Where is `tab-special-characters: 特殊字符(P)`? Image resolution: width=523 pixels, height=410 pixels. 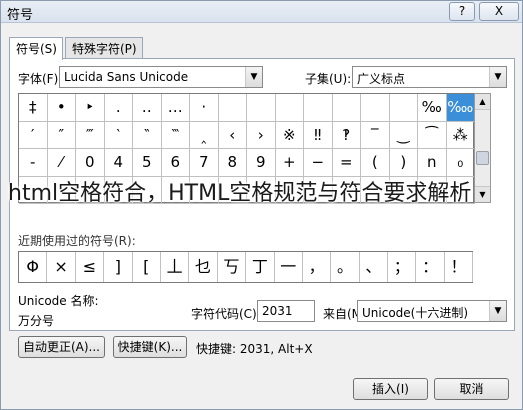 tab-special-characters: 特殊字符(P) is located at coordinates (104, 48).